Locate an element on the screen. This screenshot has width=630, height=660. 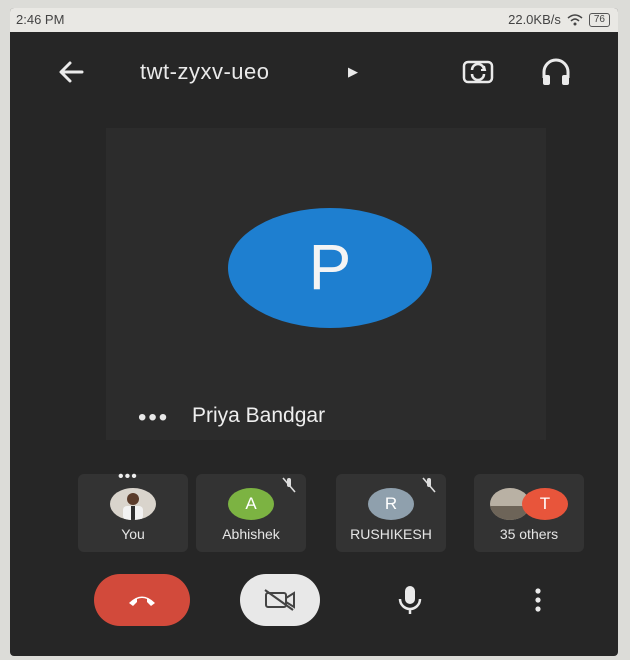
avatar: R is located at coordinates (391, 504).